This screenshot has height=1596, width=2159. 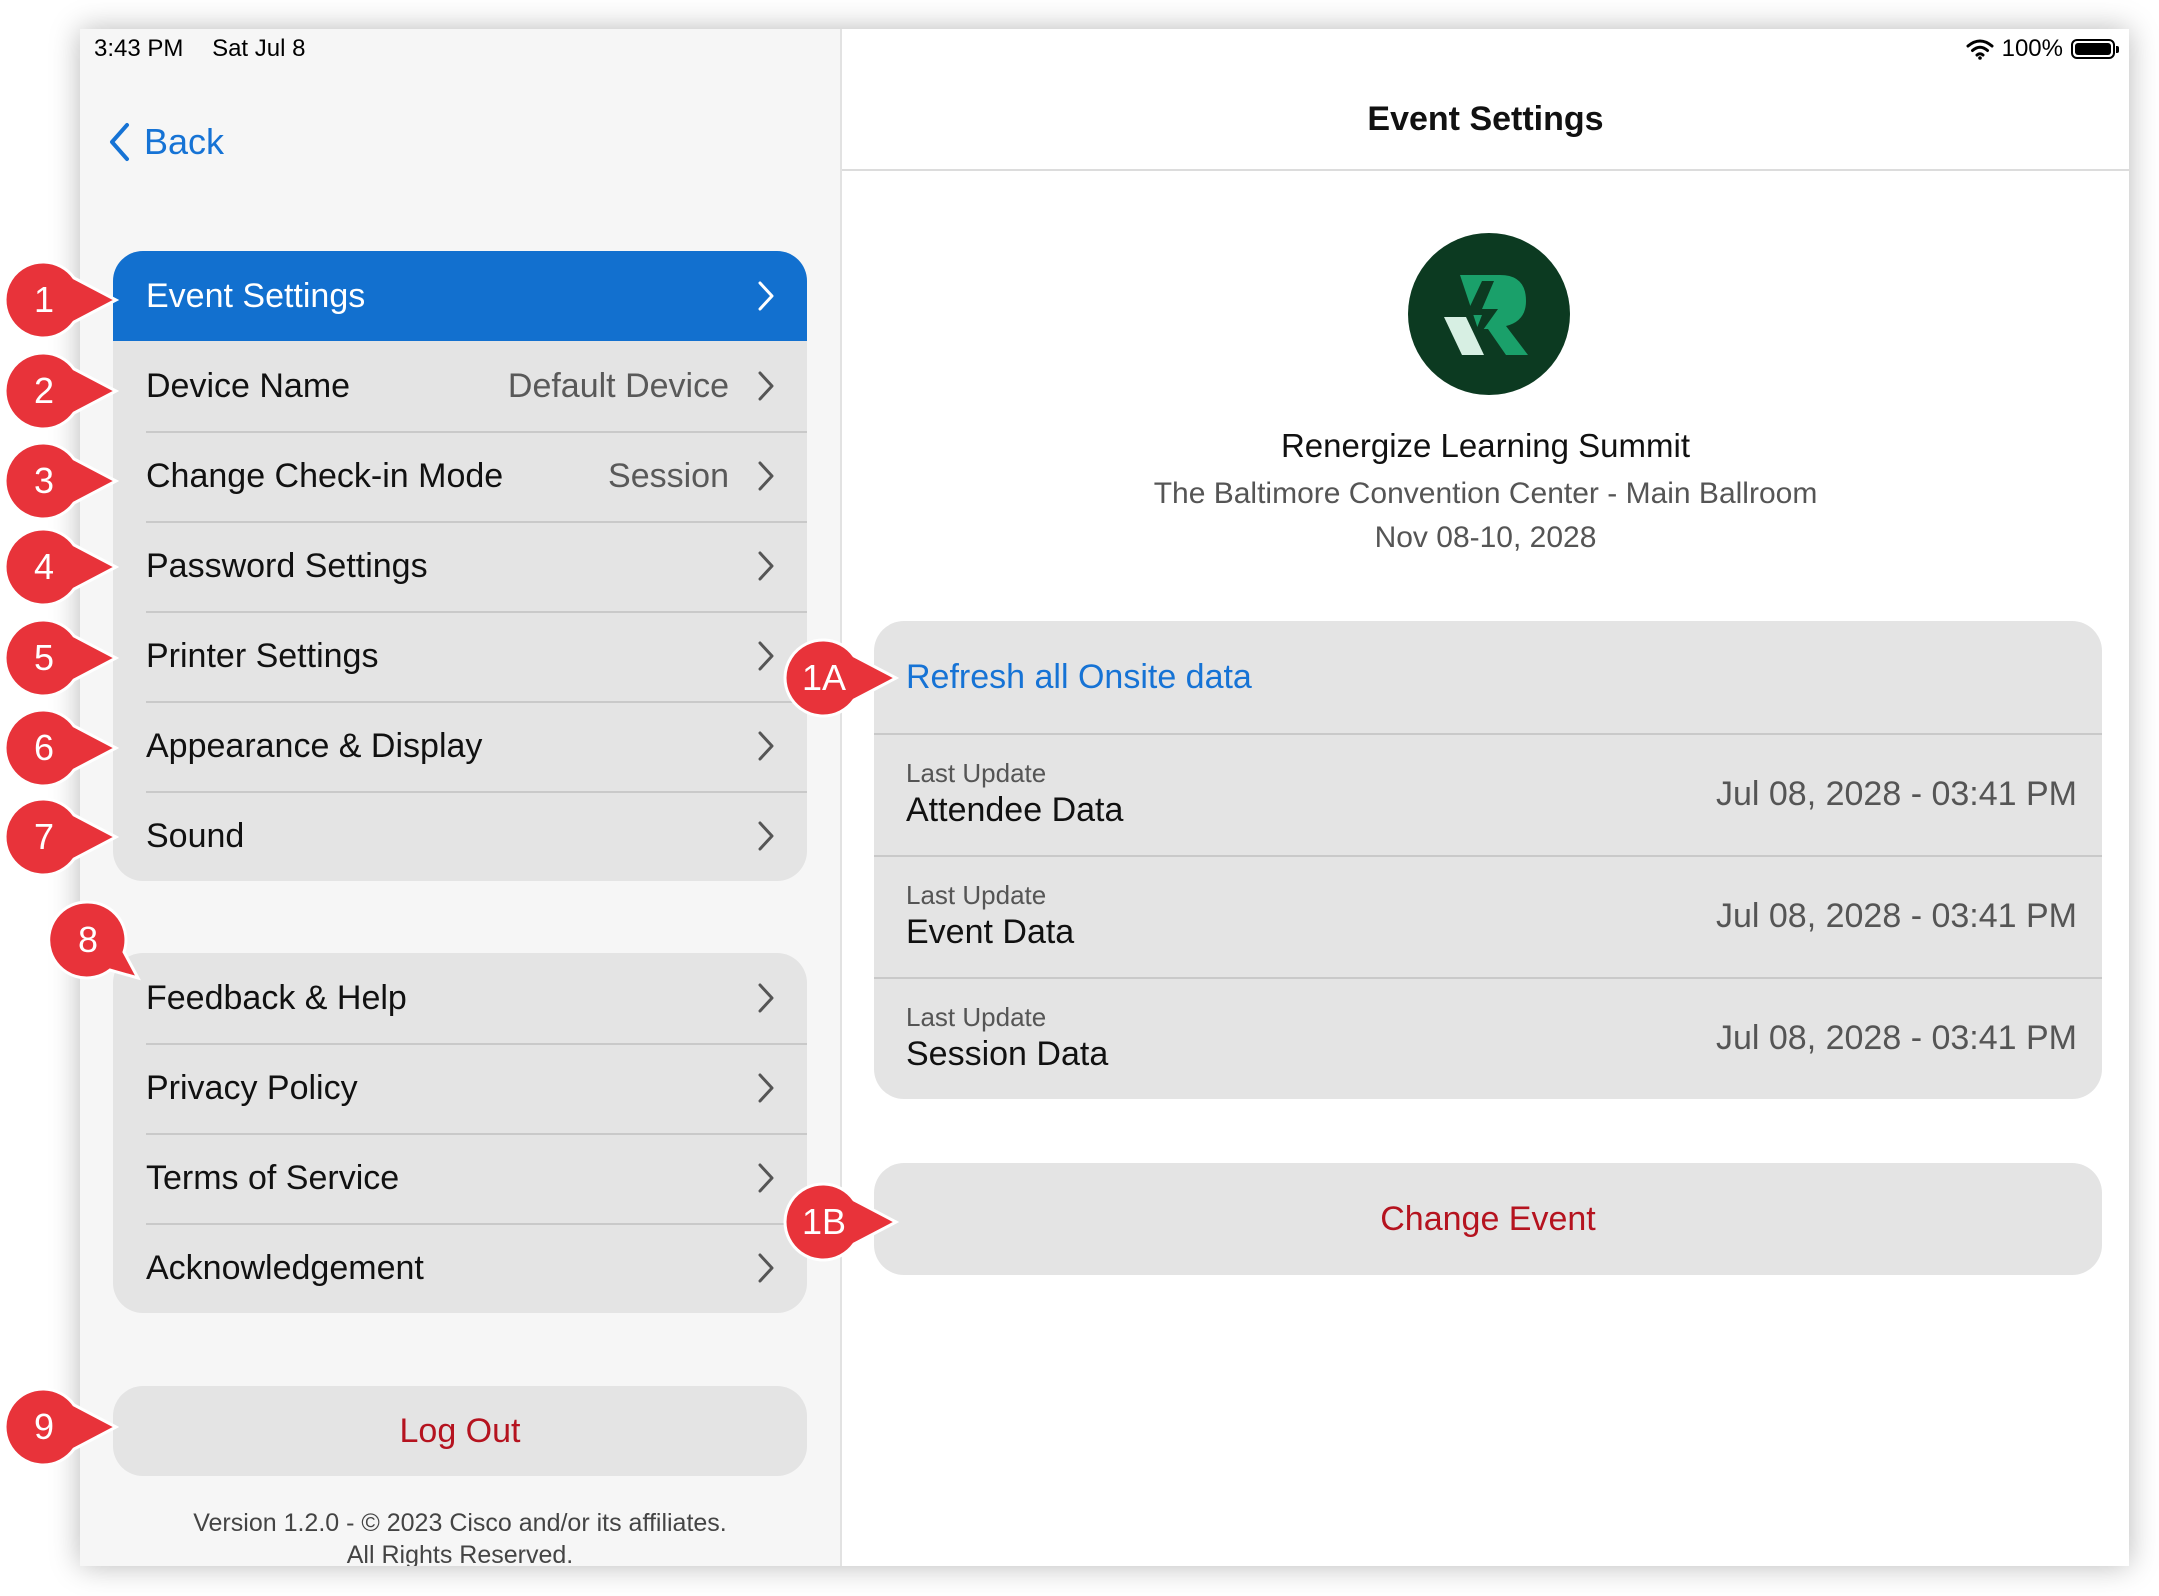 I want to click on status-date: Sat Jul 8, so click(x=259, y=48).